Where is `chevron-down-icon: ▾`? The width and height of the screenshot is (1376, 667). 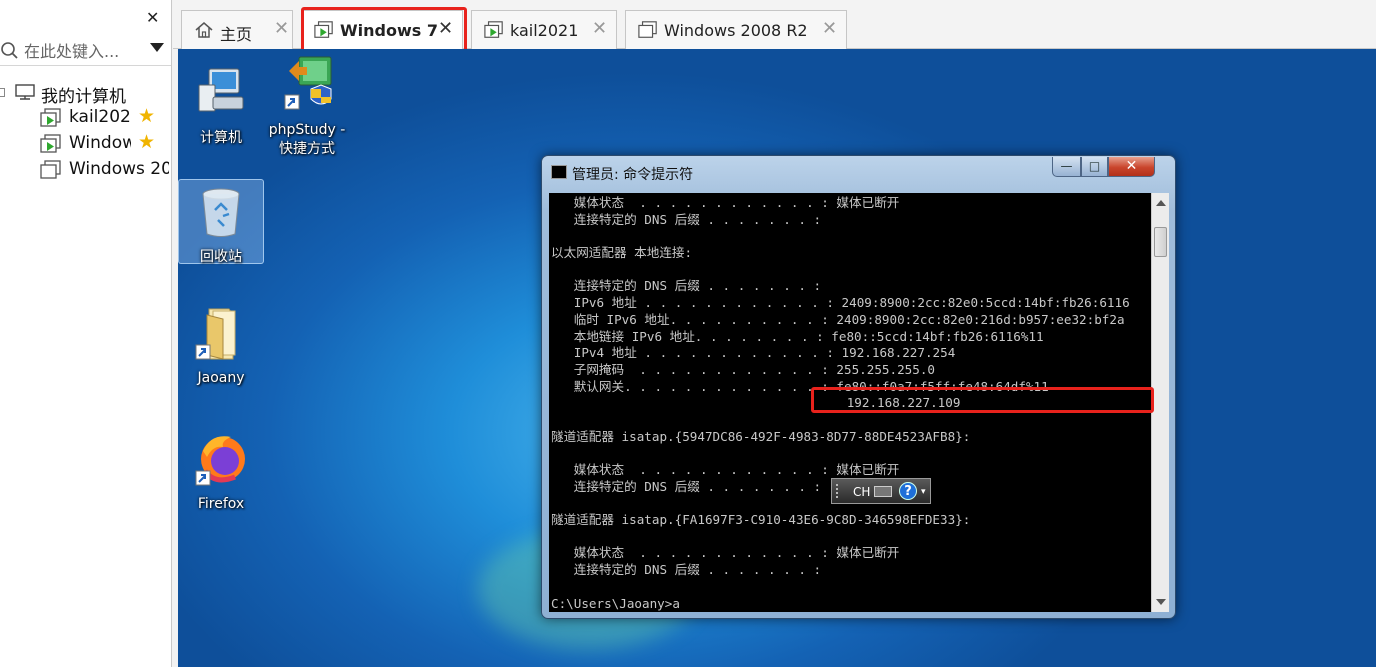
chevron-down-icon: ▾ is located at coordinates (923, 492).